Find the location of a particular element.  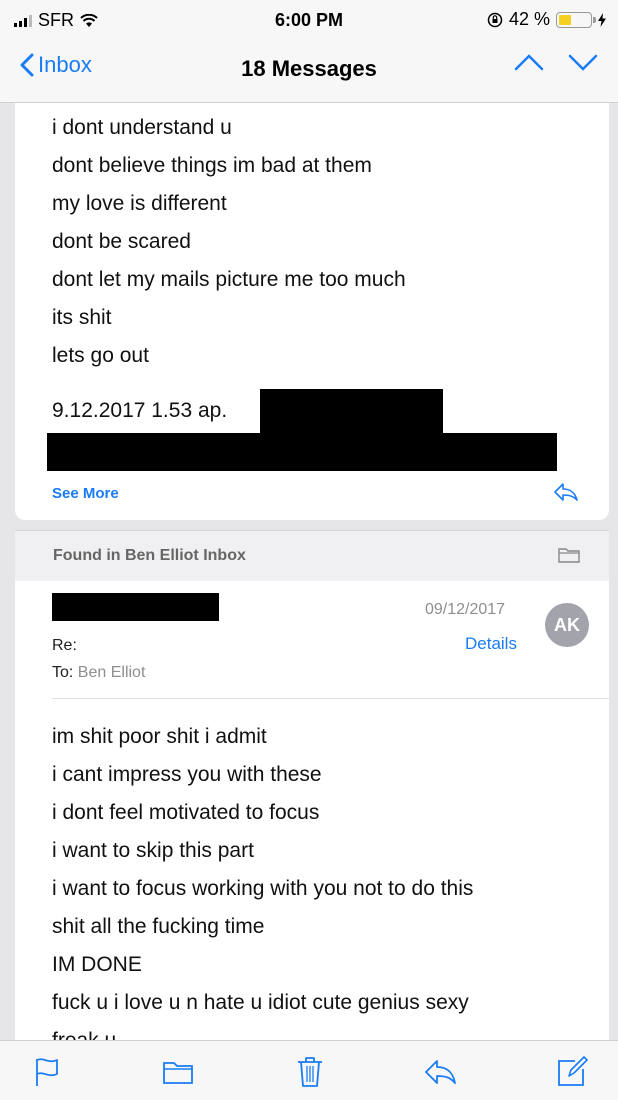

message-line: IM DONE is located at coordinates (97, 964).